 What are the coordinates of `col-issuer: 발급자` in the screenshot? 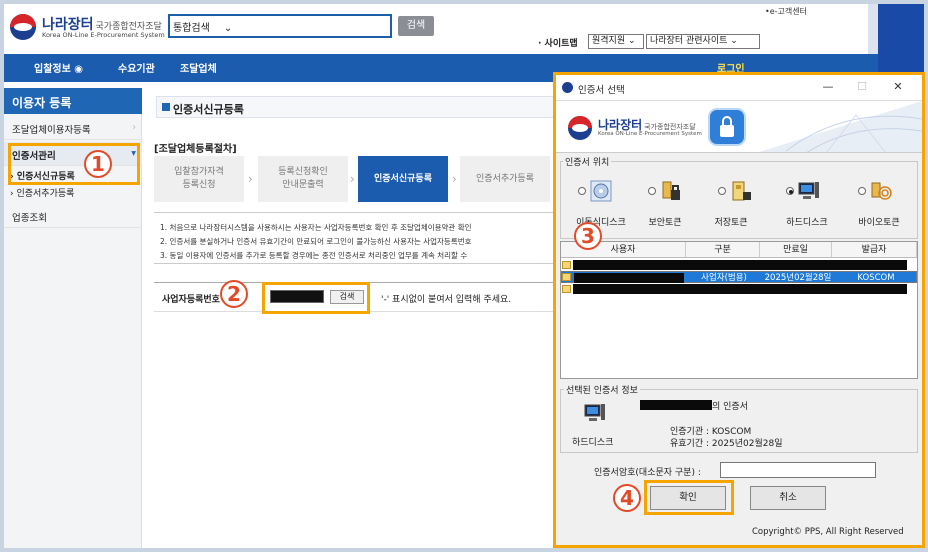 It's located at (874, 250).